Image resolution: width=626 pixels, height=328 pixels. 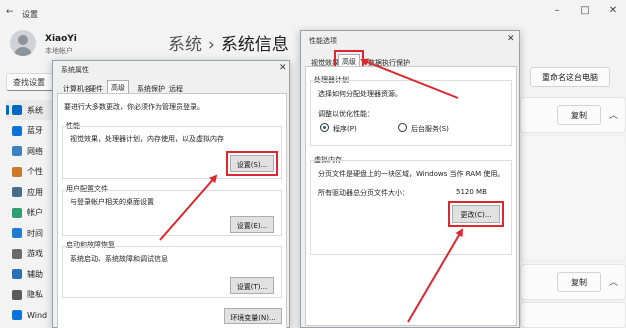 I want to click on arrow-to-change-button, so click(x=435, y=275).